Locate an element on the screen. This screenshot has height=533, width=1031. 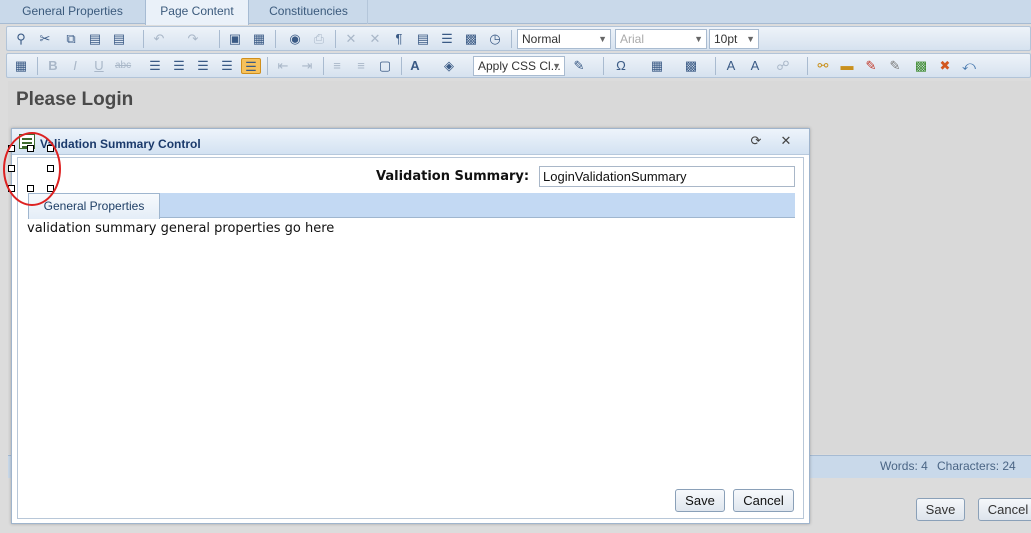
page-icon: ▤ is located at coordinates (423, 39).